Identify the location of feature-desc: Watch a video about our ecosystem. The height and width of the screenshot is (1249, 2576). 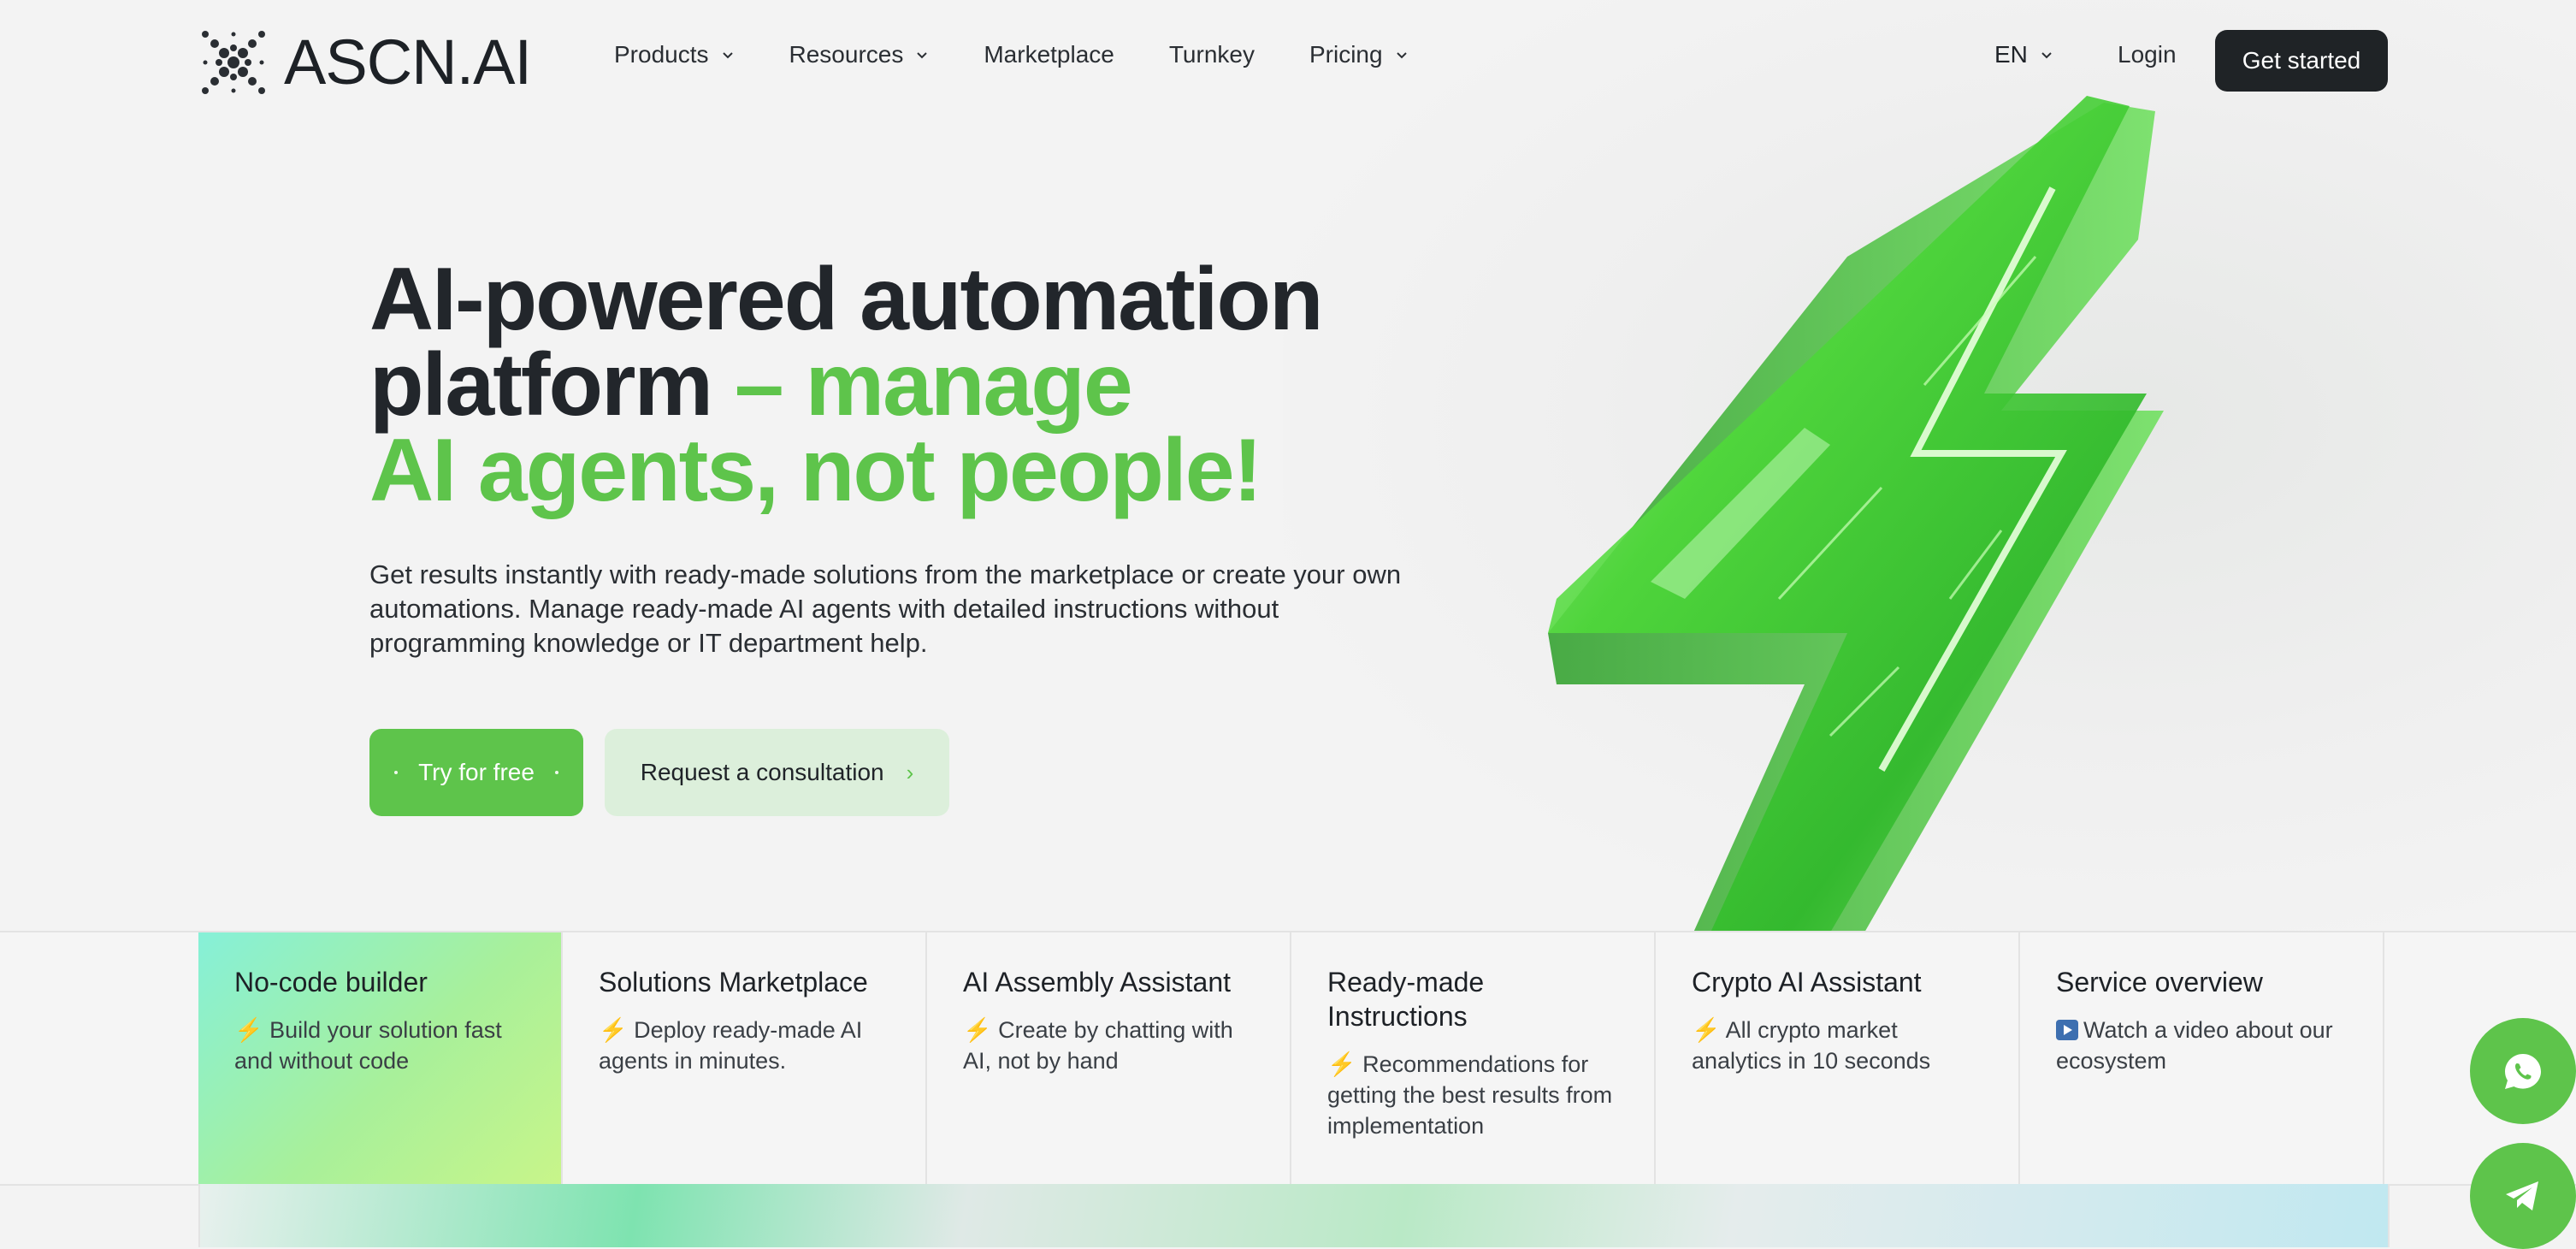
(2202, 1045).